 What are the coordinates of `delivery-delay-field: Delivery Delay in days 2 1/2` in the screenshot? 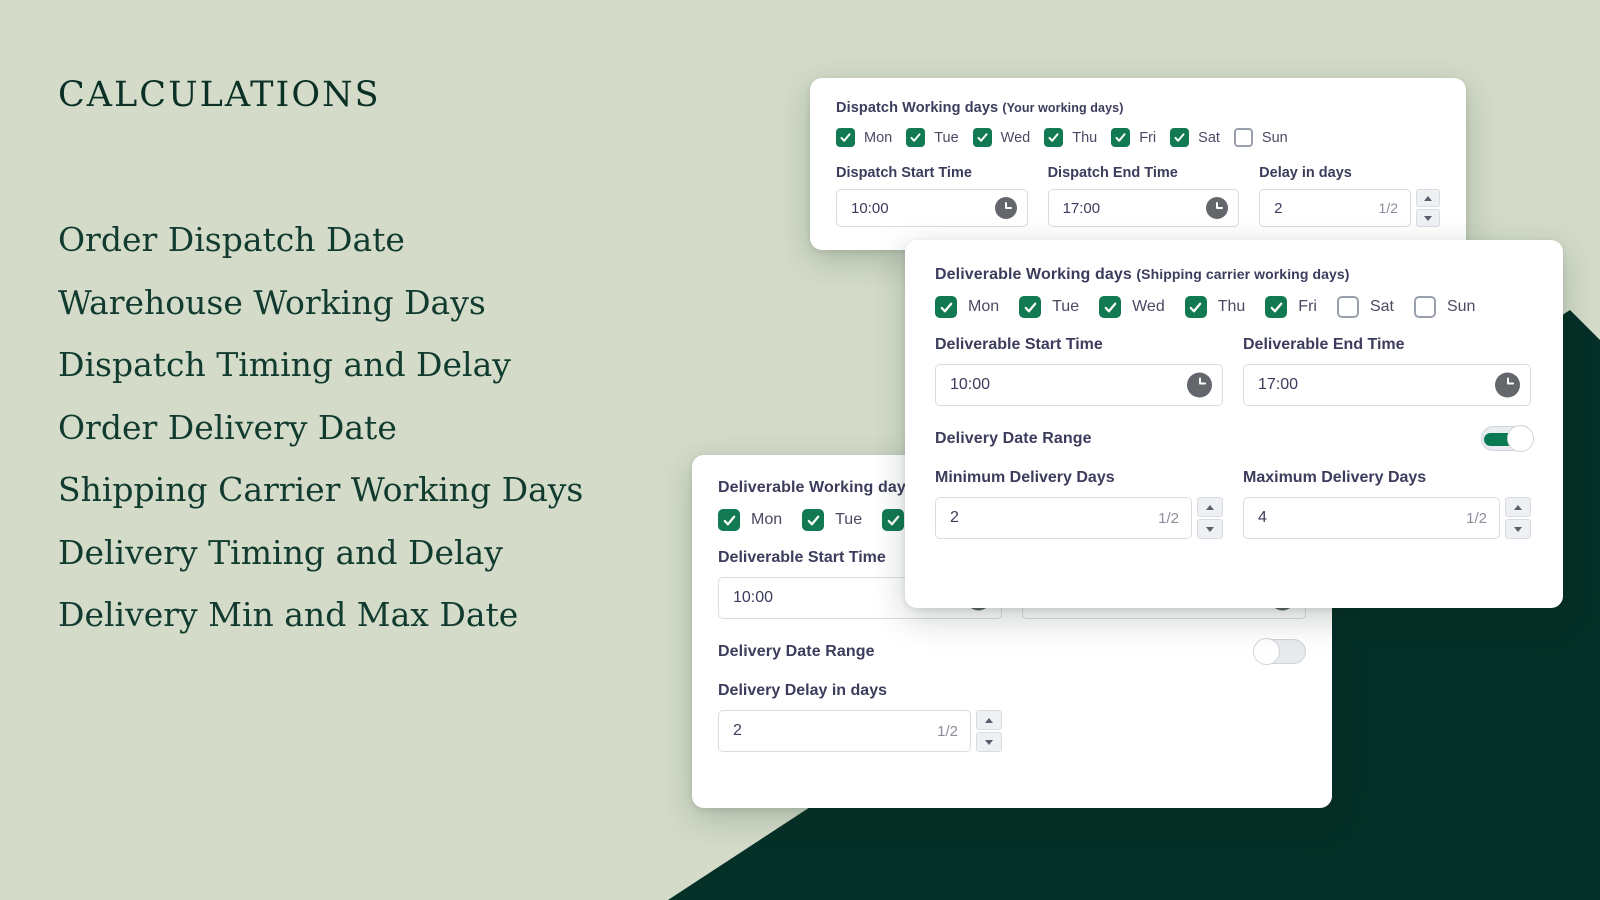 It's located at (860, 717).